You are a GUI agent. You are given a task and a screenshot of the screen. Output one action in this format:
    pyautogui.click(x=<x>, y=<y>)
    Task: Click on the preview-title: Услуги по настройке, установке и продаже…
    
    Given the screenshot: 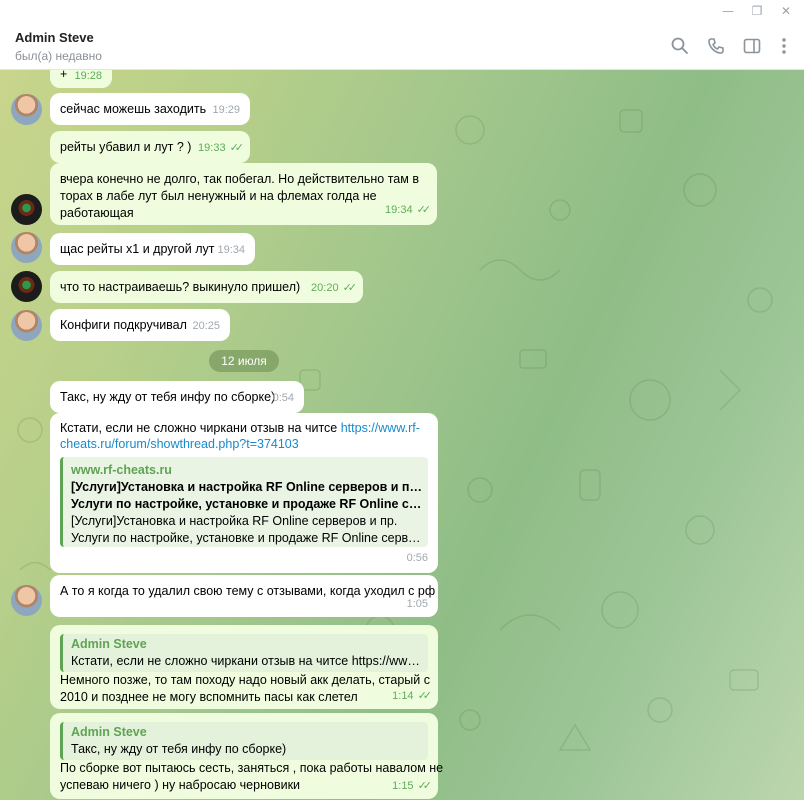 What is the action you would take?
    pyautogui.click(x=247, y=504)
    